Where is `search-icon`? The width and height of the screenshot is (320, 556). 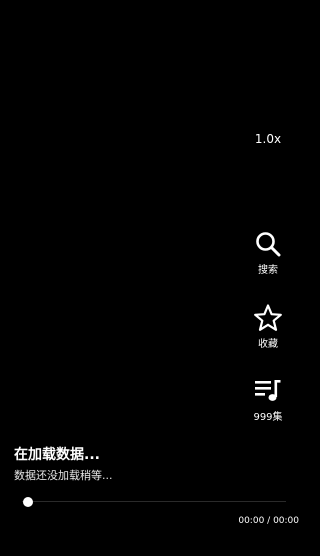
search-icon is located at coordinates (268, 244).